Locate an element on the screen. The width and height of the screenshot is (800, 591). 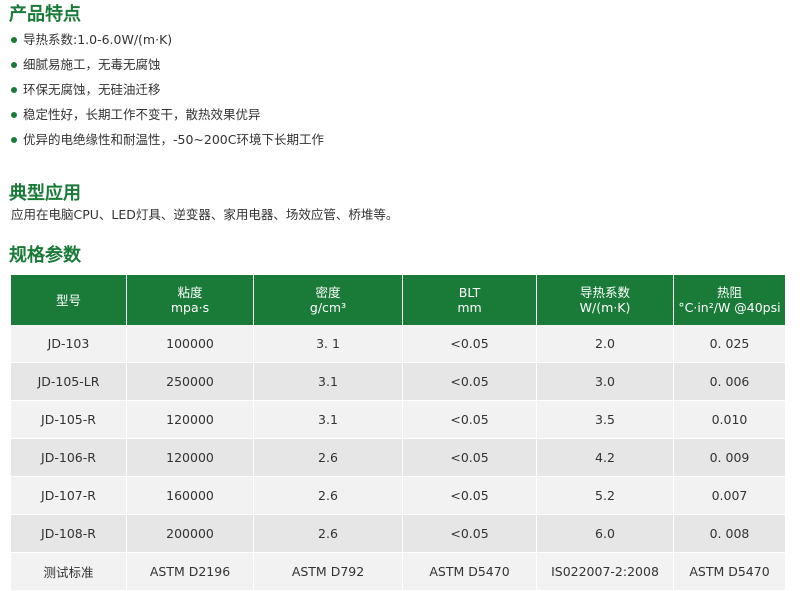
cell-model: JD-106-R is located at coordinates (69, 458).